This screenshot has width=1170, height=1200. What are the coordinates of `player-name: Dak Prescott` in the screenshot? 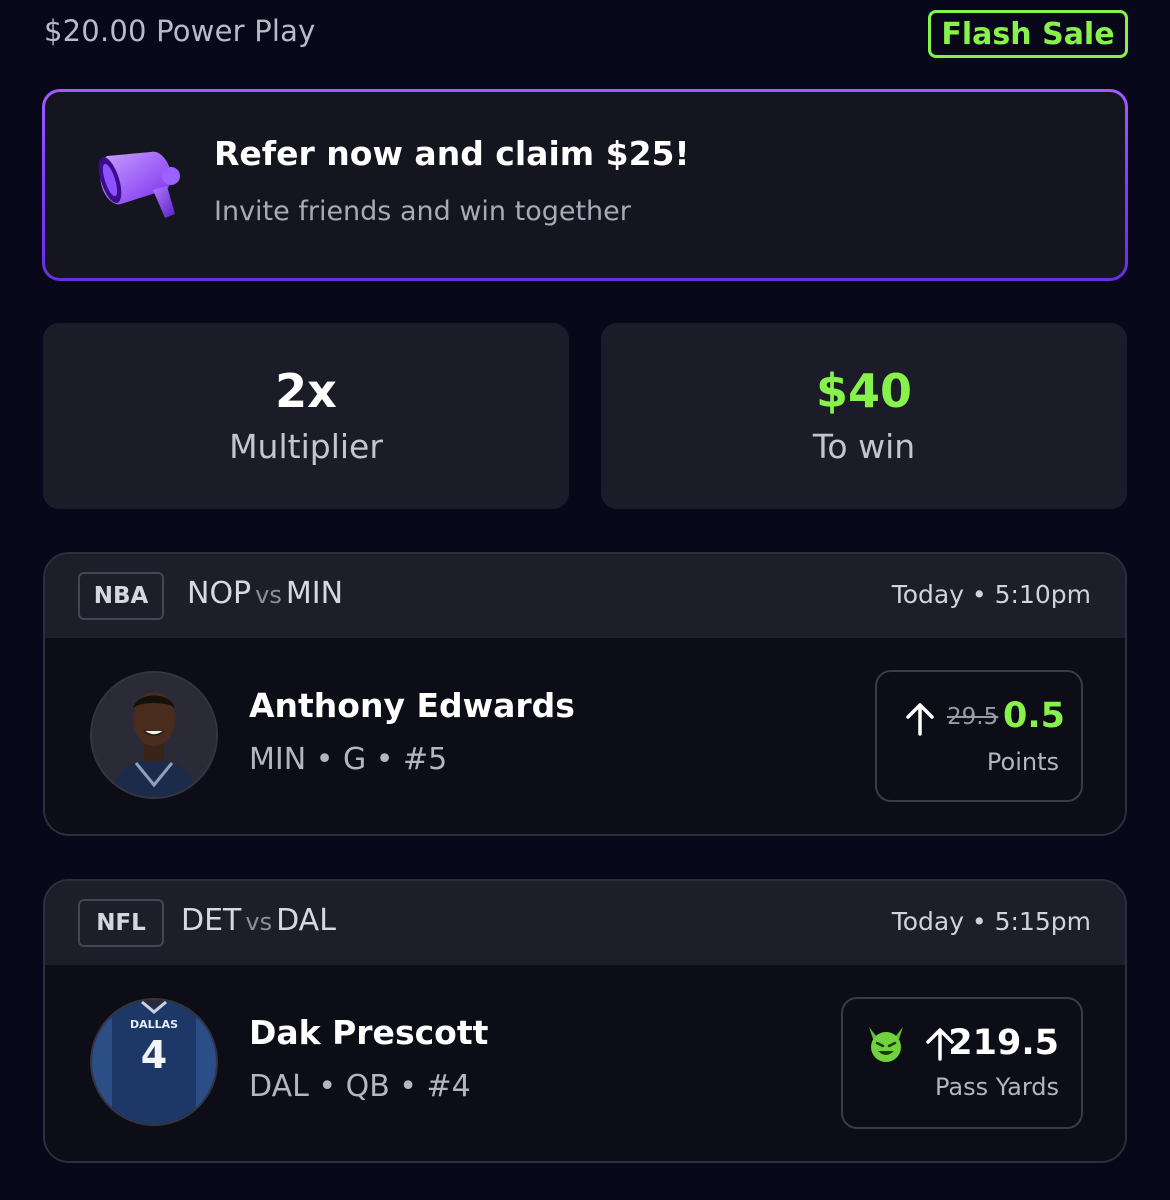 It's located at (369, 1032).